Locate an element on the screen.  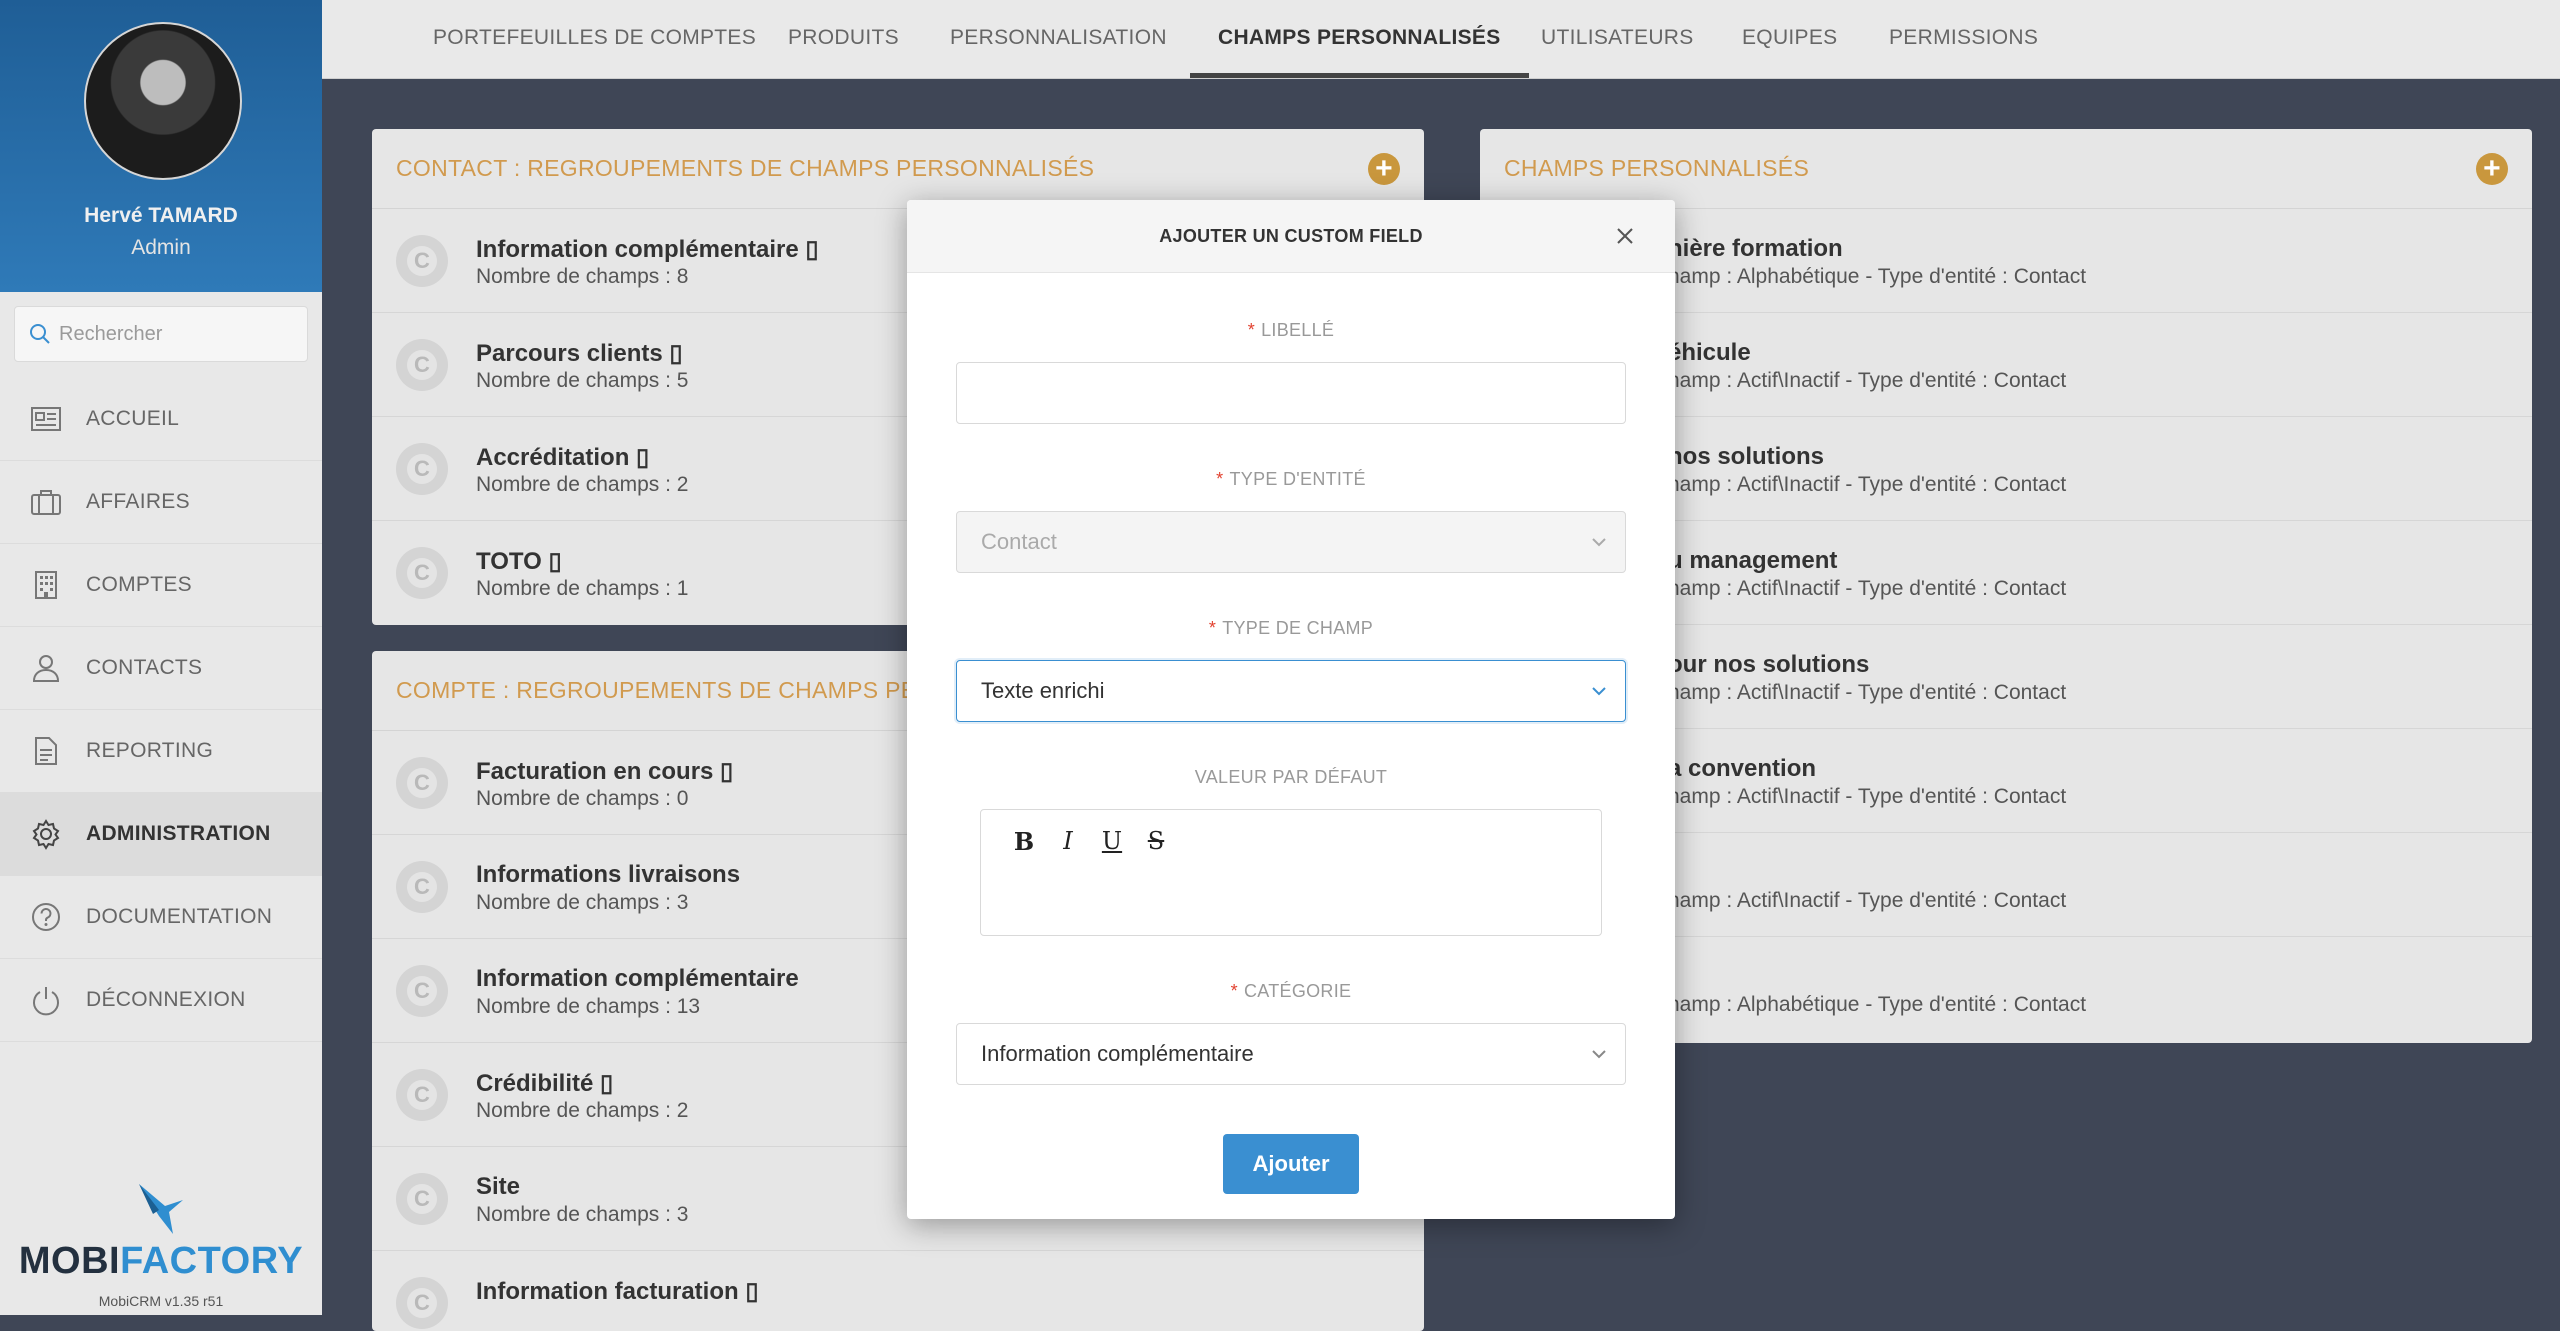
tab-champs-personnalises: CHAMPS PERSONNALISÉS is located at coordinates (1359, 39).